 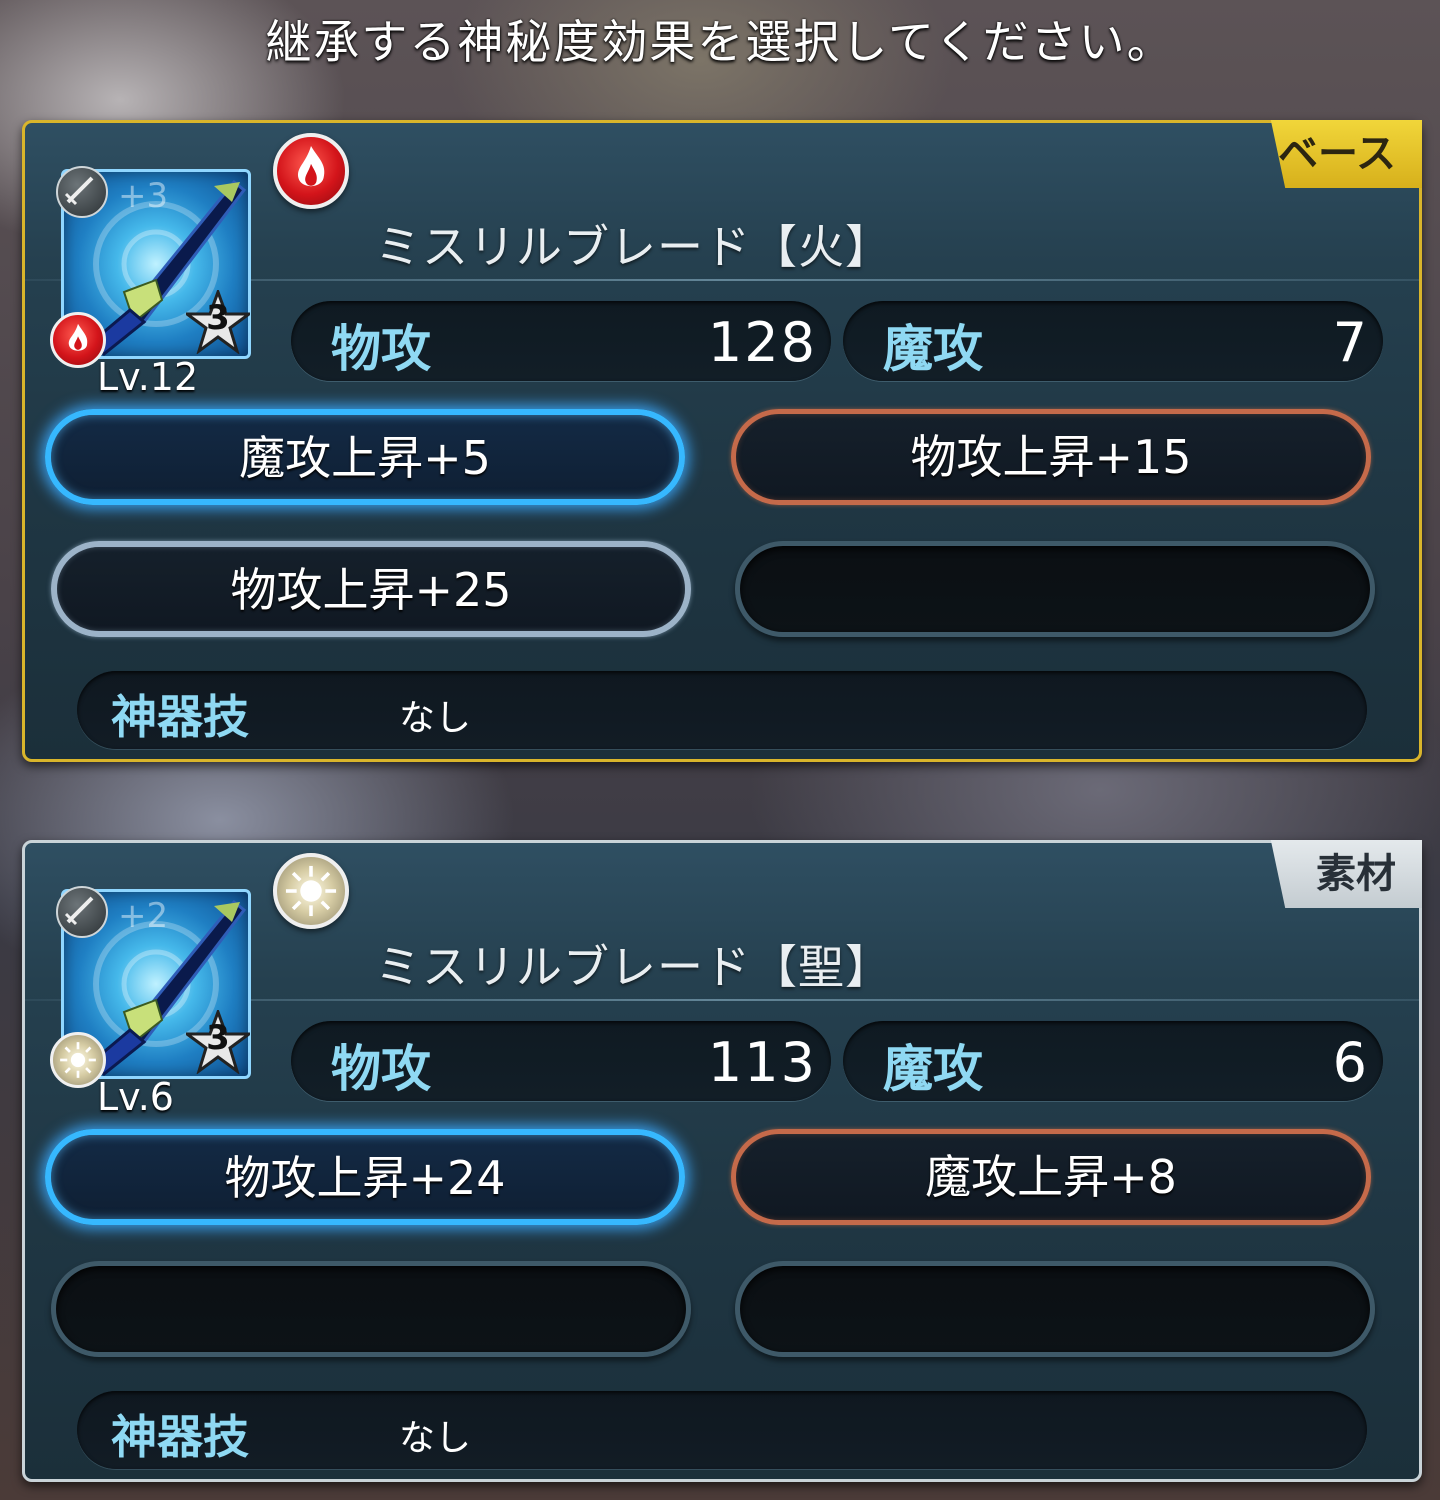 I want to click on effect-slot-1: 物攻上昇+24, so click(x=365, y=1177).